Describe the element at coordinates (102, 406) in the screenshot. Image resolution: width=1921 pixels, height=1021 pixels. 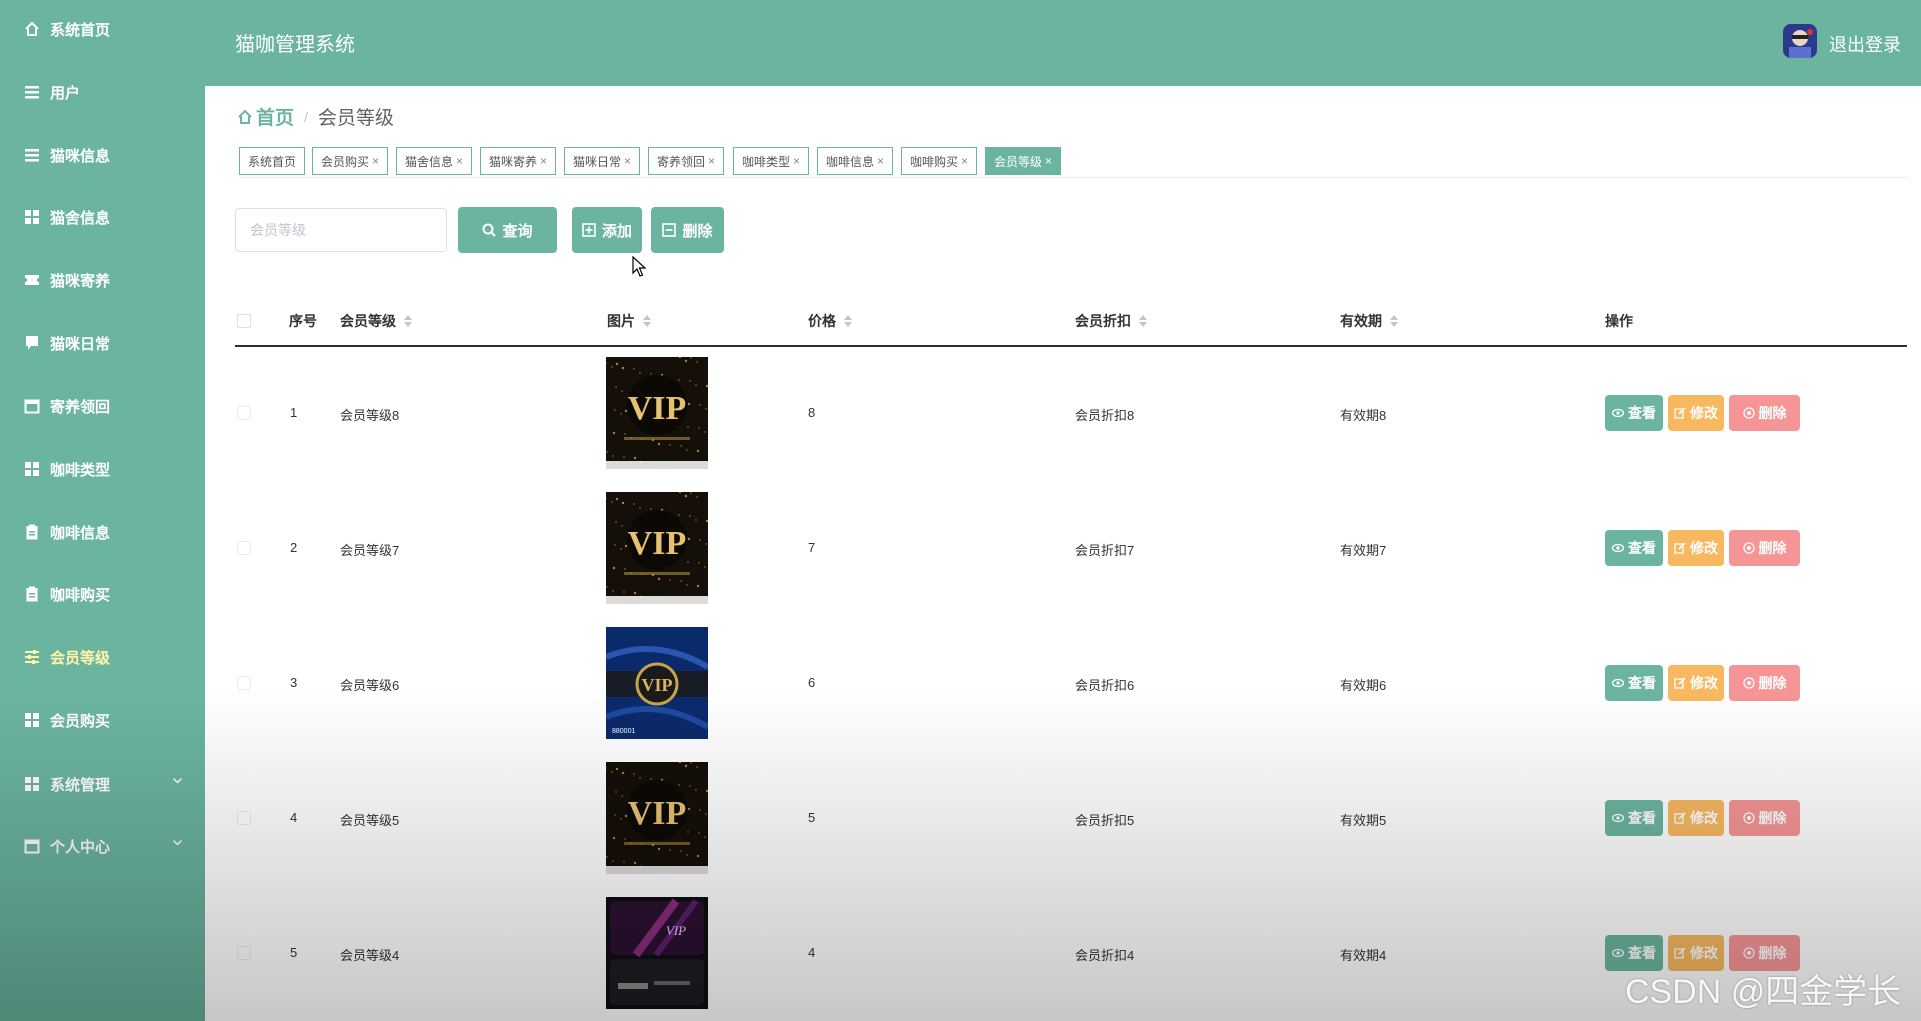
I see `sidebar-item: 寄养领回` at that location.